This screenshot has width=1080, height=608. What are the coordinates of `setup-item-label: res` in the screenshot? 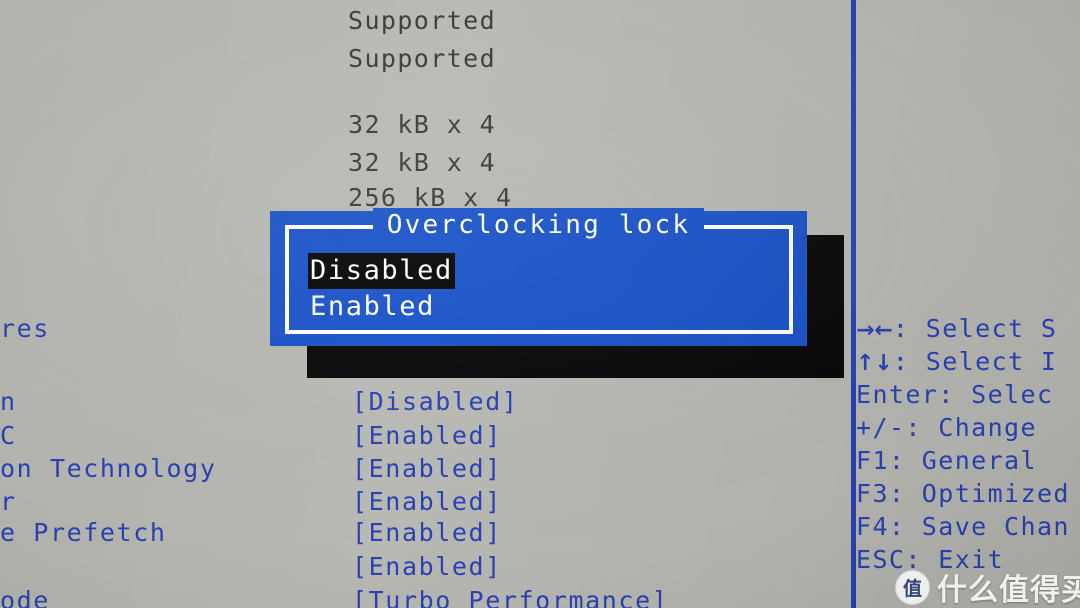 It's located at (25, 328).